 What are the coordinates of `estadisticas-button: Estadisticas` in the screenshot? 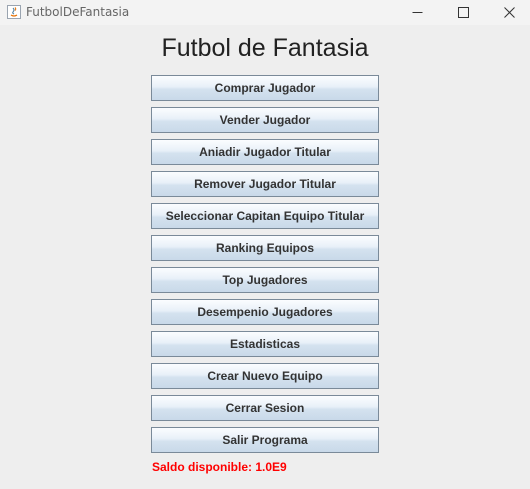 It's located at (265, 344).